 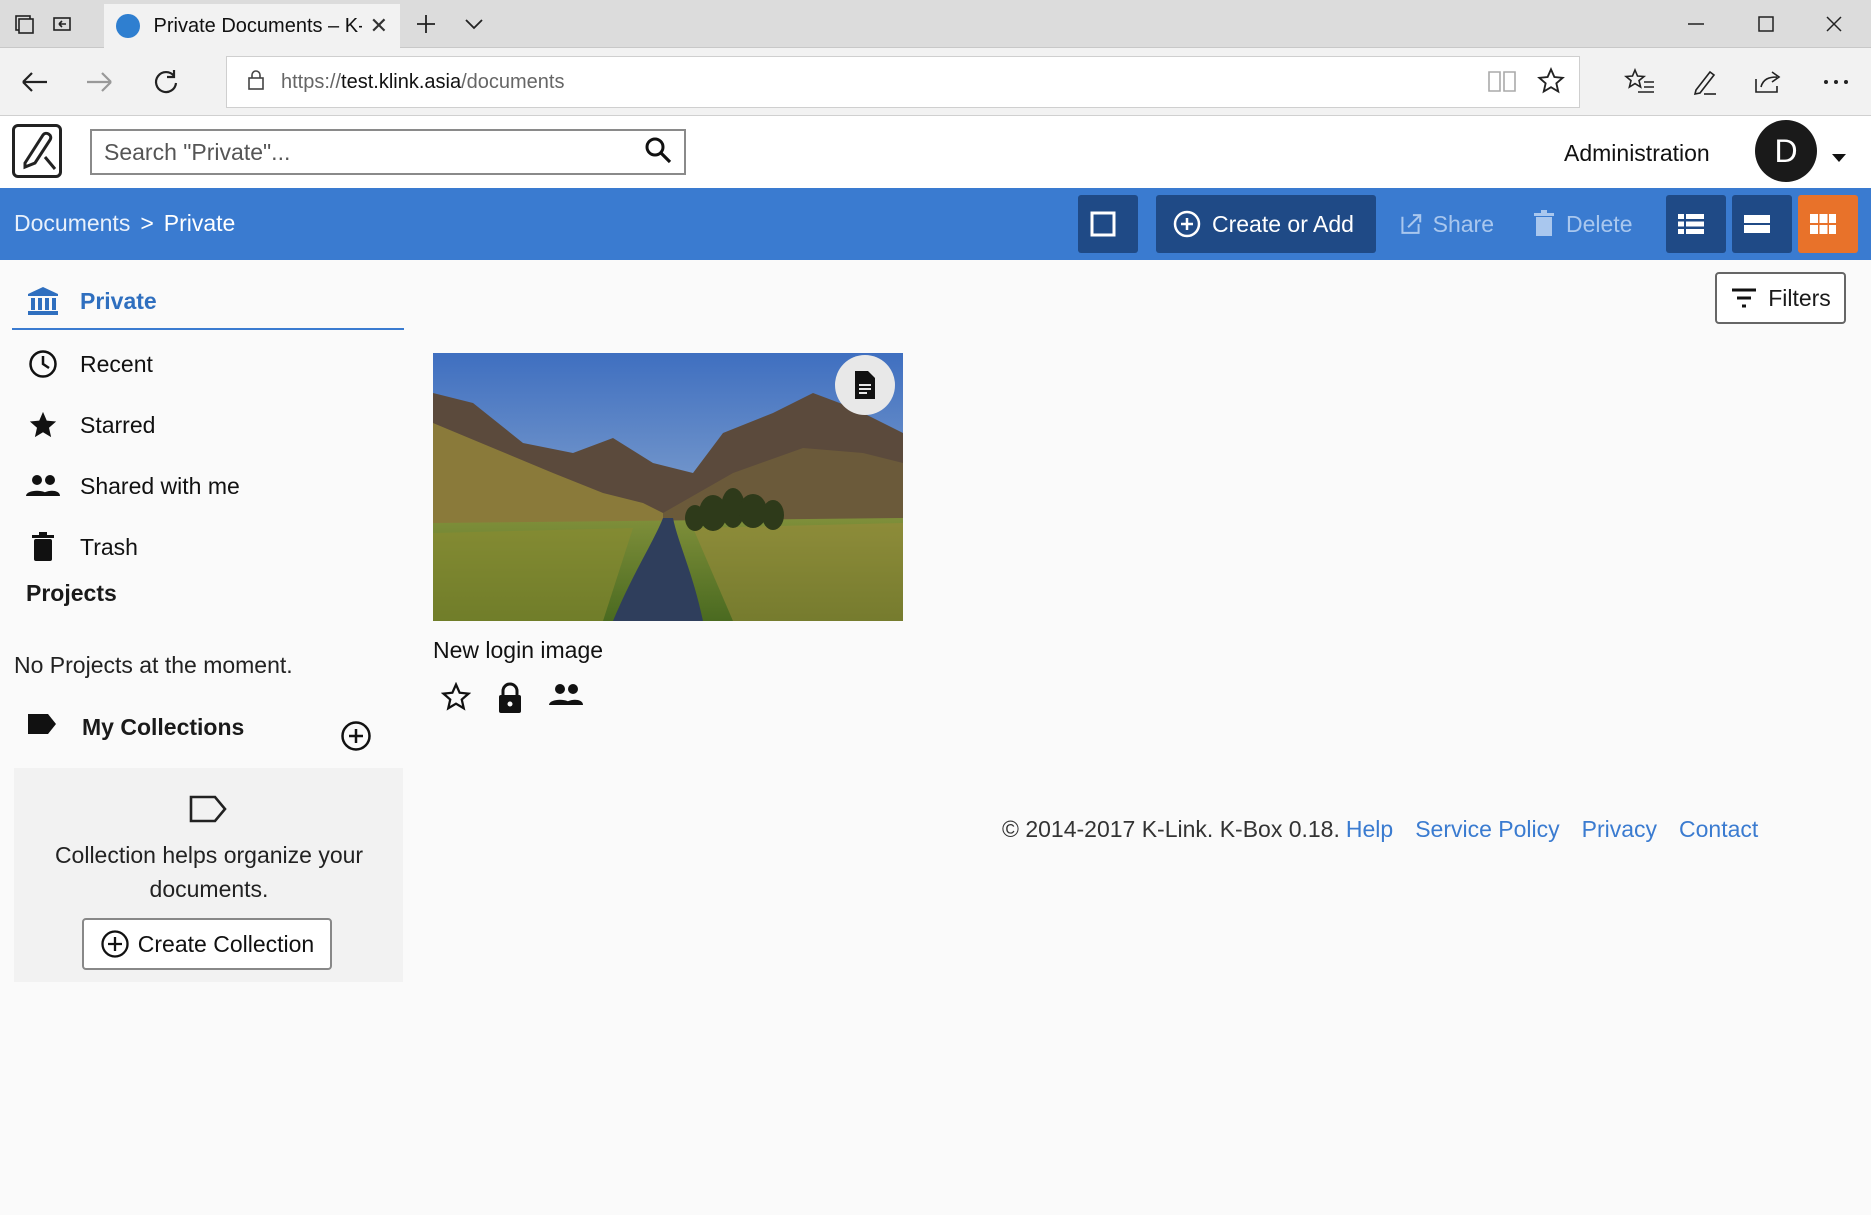 I want to click on administration-link: Administration, so click(x=1637, y=153).